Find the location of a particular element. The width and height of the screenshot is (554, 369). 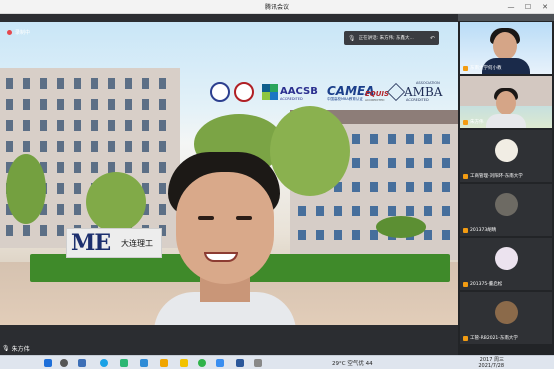

participant-tile: 工商管理-刘阳环-东南大学 is located at coordinates (506, 156).